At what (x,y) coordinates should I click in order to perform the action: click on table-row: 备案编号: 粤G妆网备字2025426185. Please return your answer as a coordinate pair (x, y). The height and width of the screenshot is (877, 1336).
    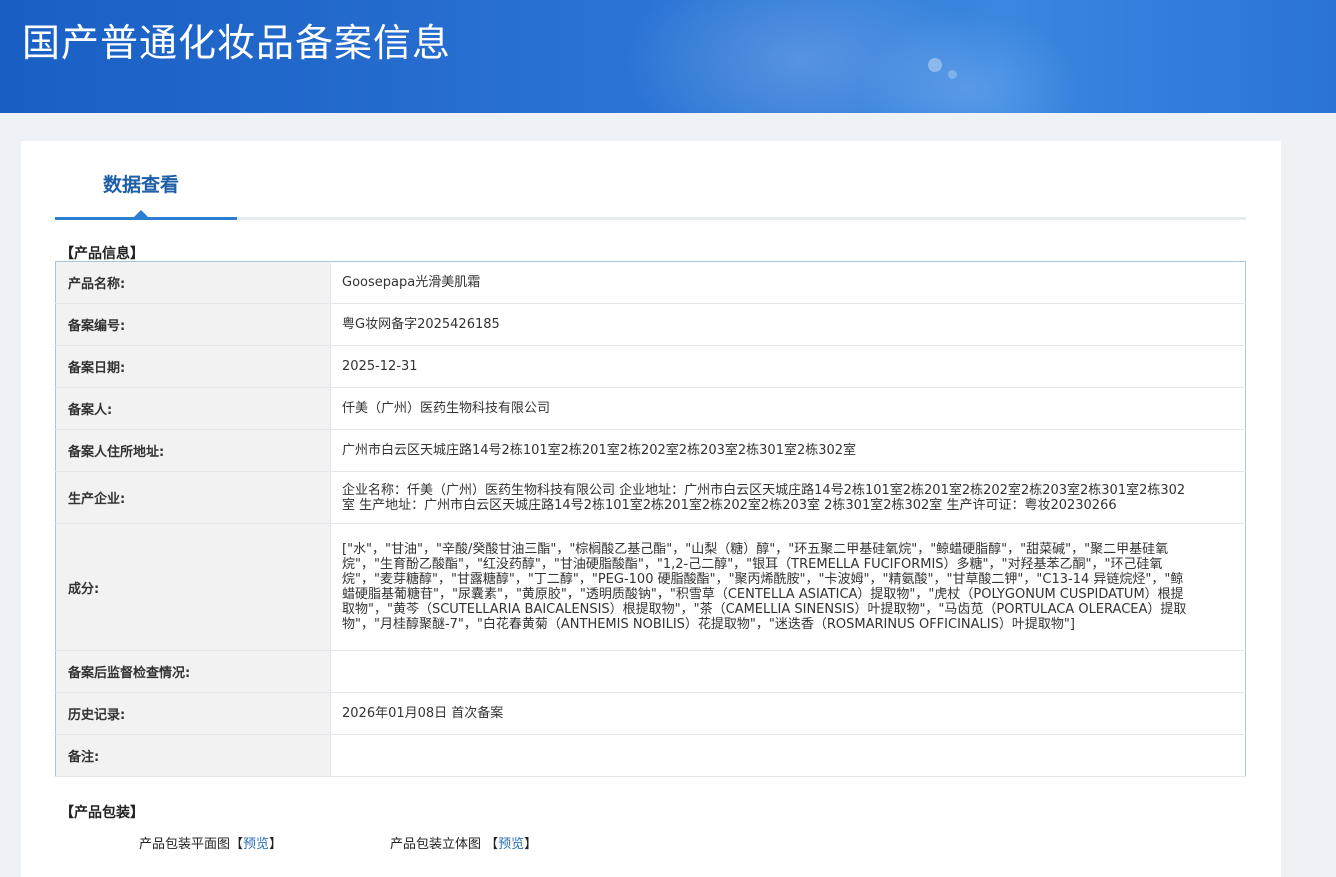
    Looking at the image, I should click on (650, 324).